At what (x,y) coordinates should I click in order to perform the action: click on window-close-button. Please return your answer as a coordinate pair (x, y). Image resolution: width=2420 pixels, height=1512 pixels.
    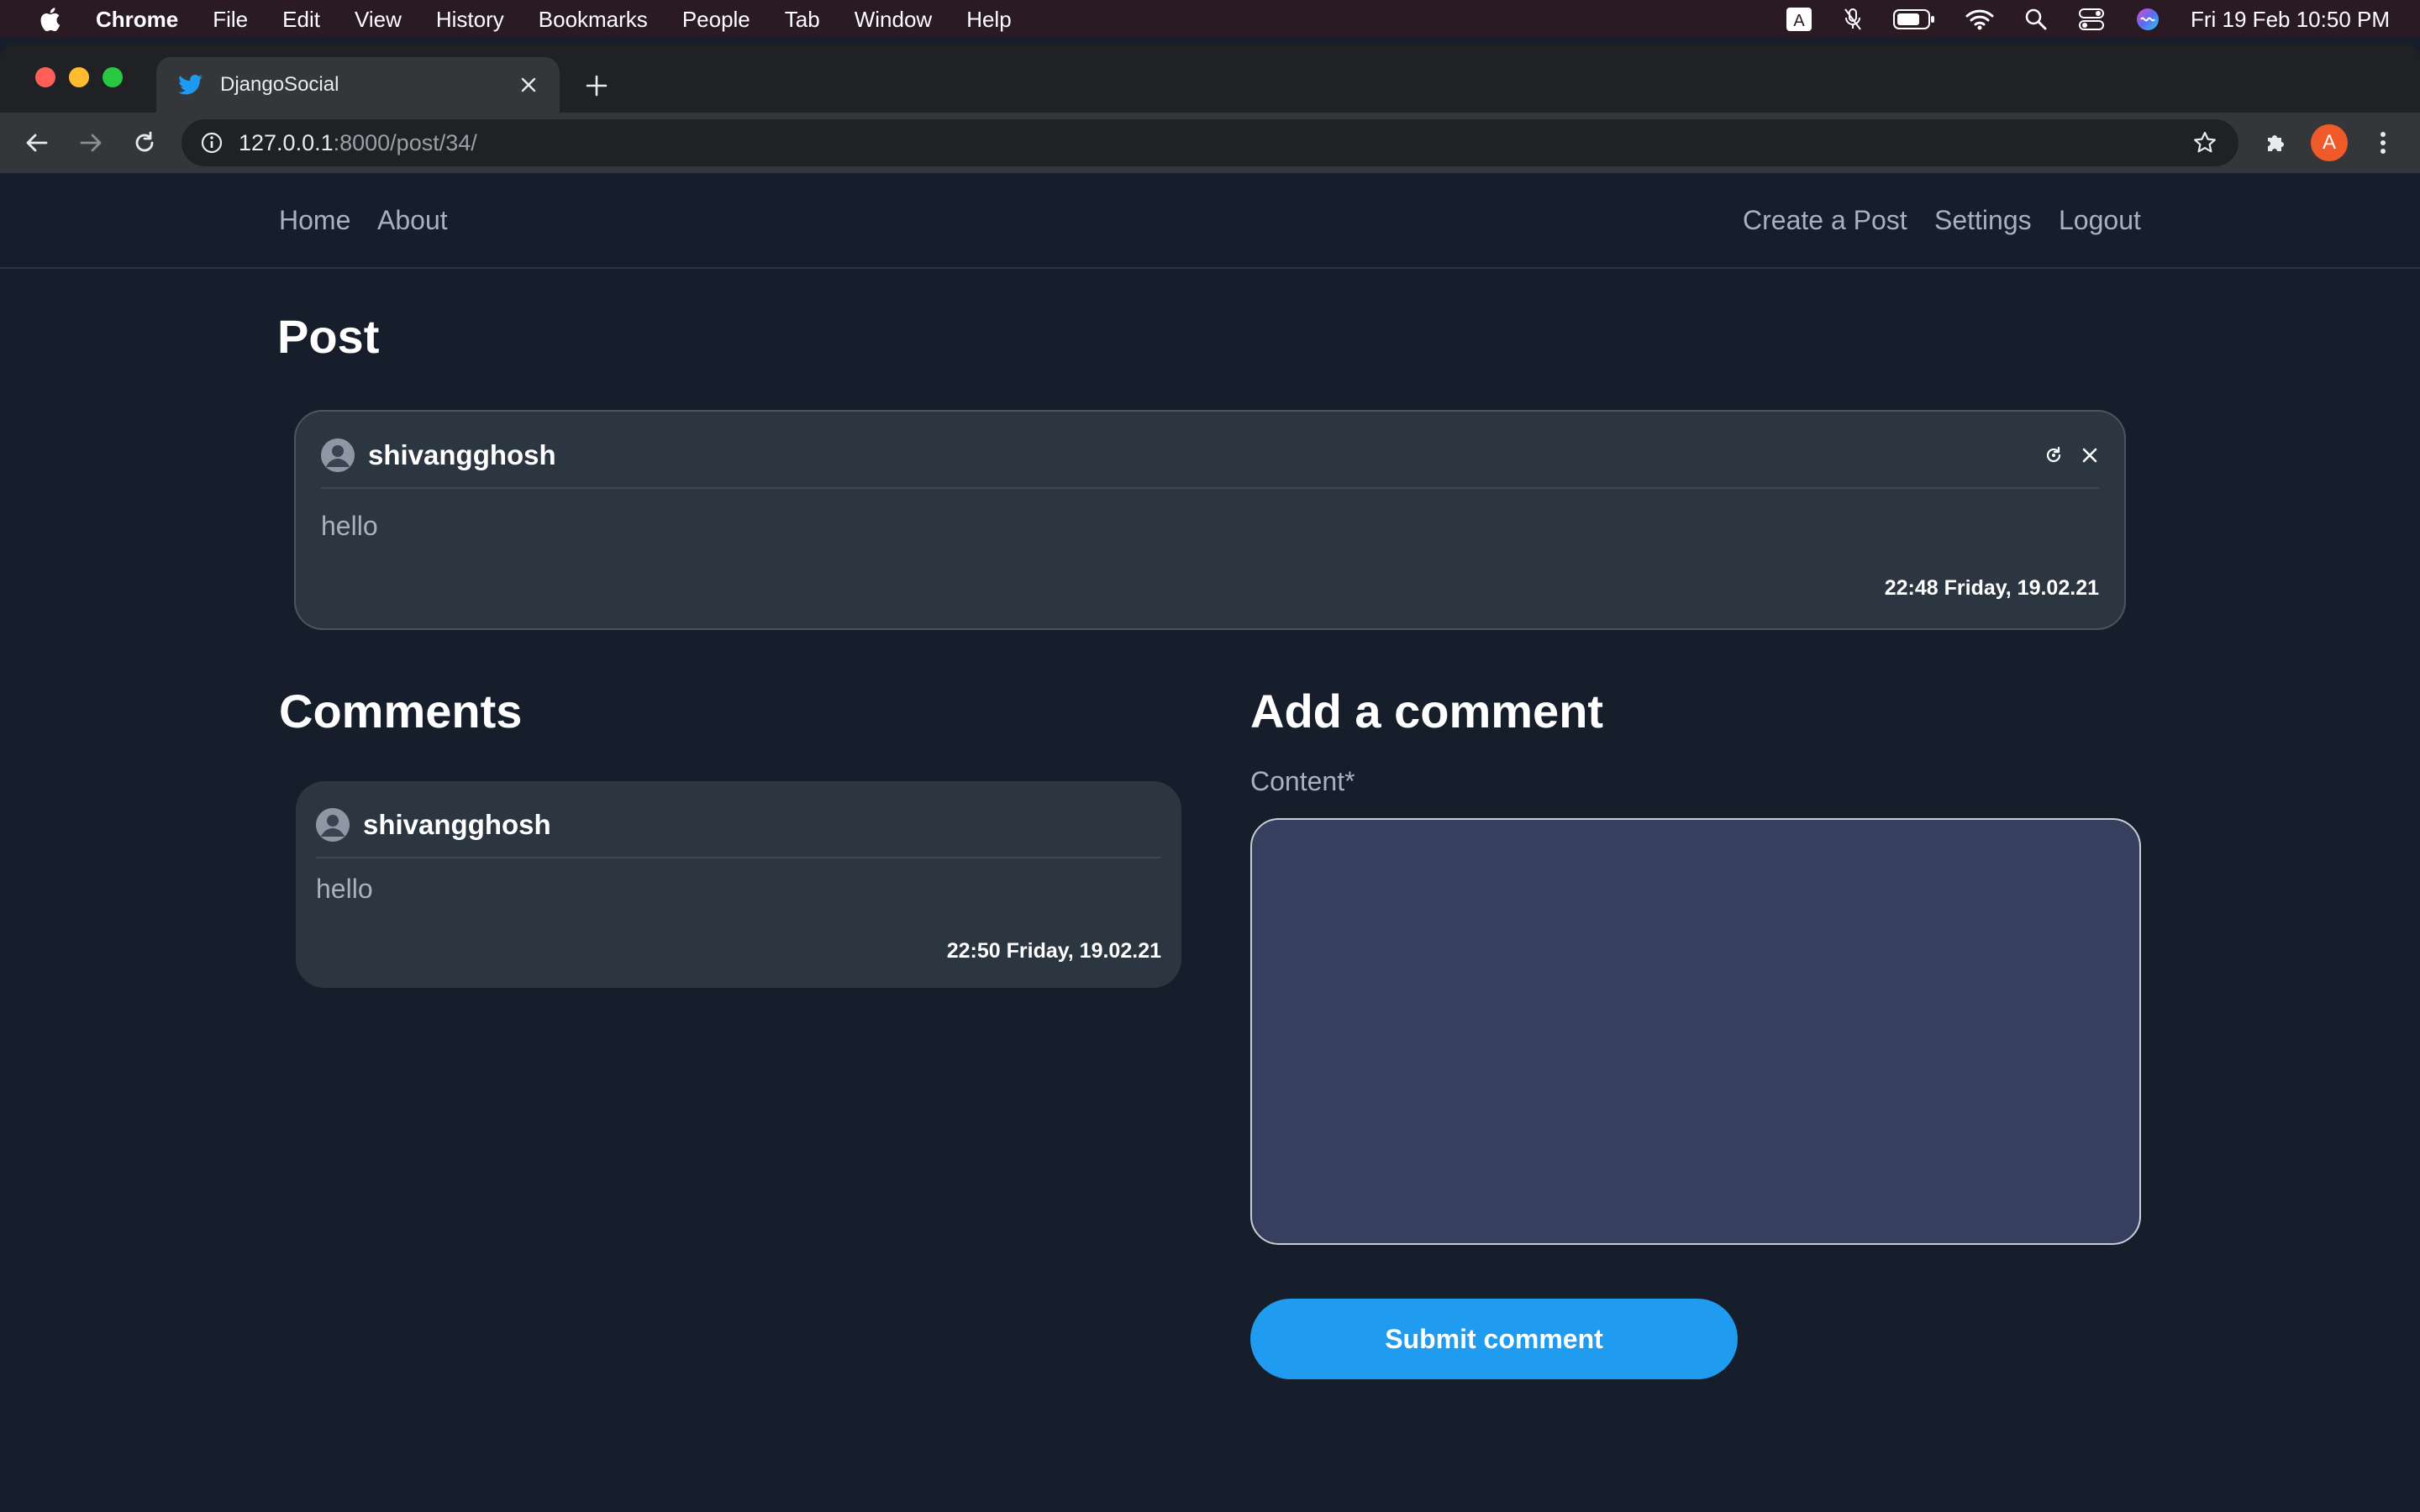
    Looking at the image, I should click on (45, 77).